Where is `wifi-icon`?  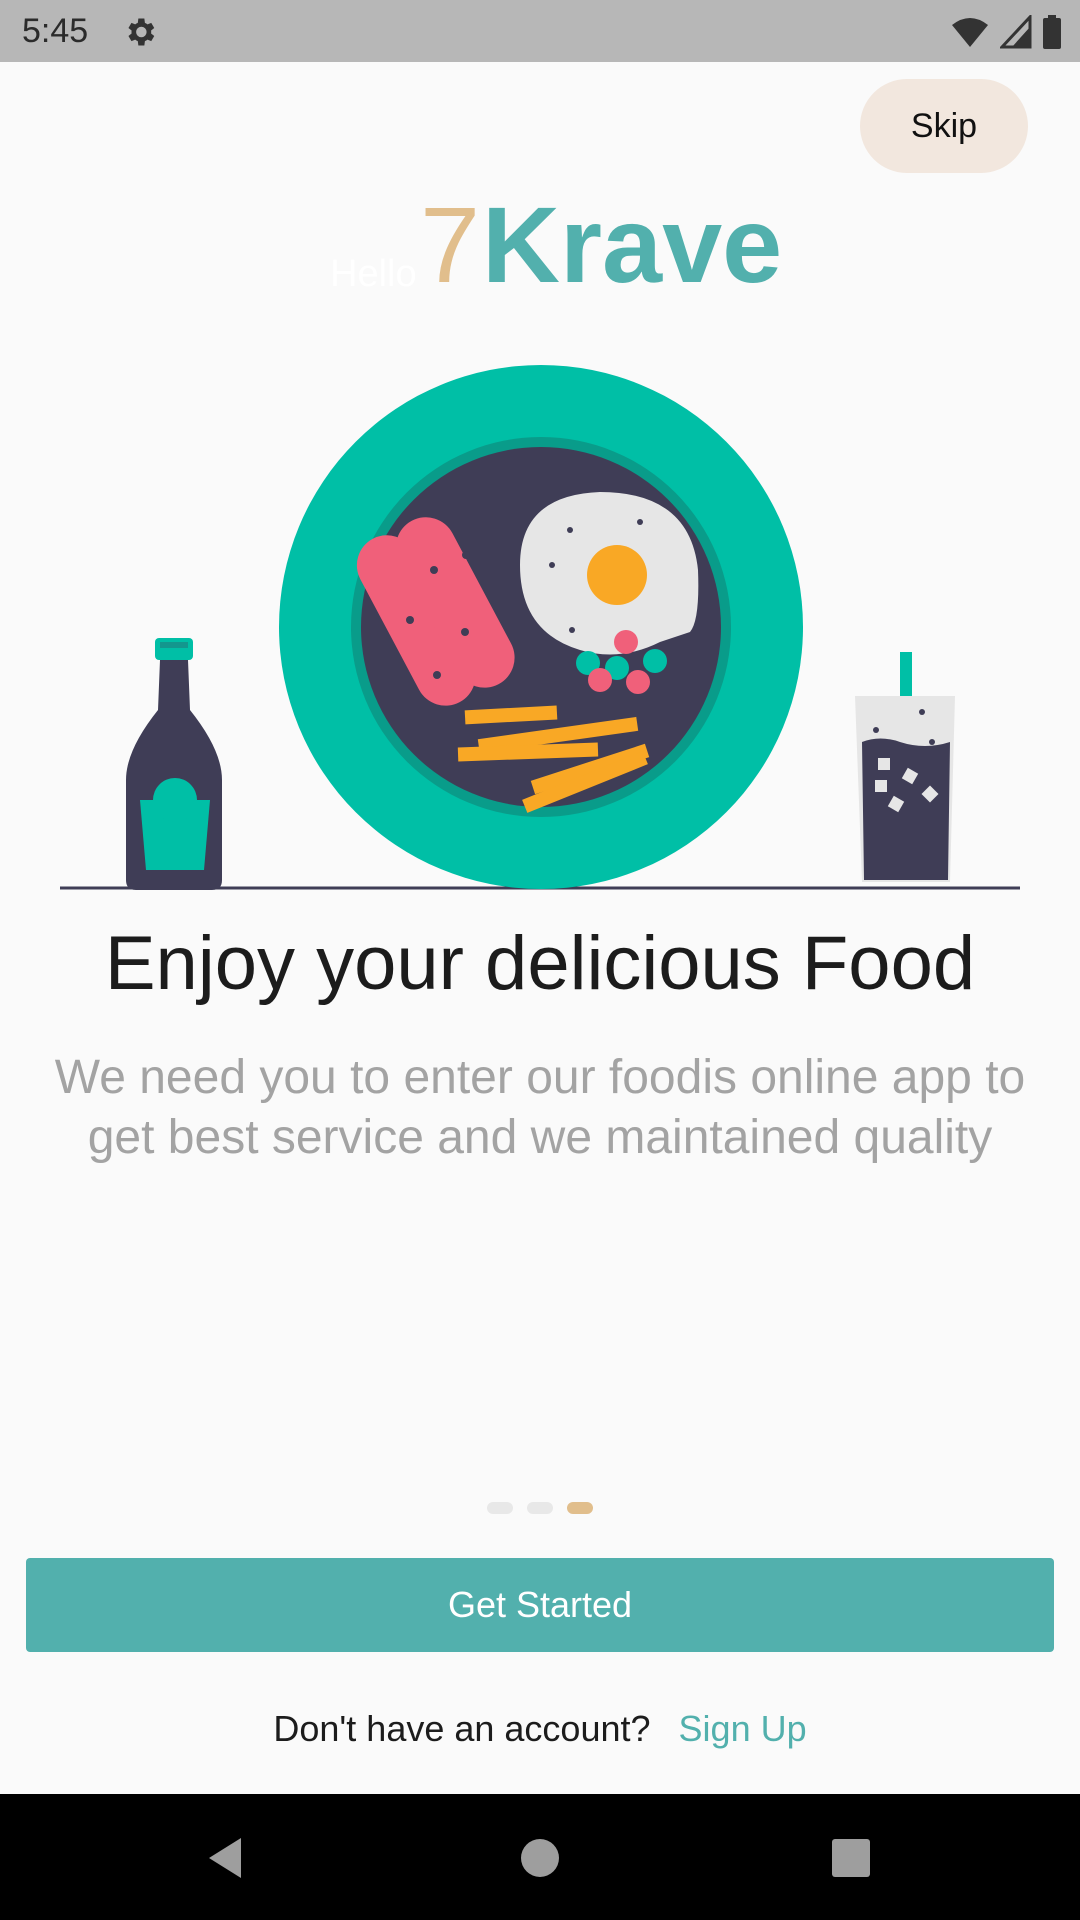
wifi-icon is located at coordinates (970, 32).